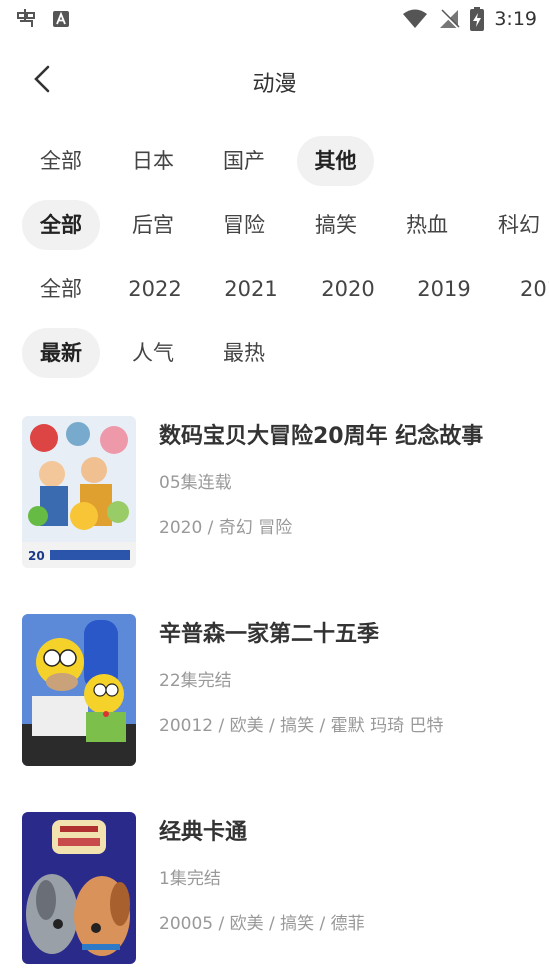 The height and width of the screenshot is (976, 549). Describe the element at coordinates (36, 556) in the screenshot. I see `svg-text: 20` at that location.